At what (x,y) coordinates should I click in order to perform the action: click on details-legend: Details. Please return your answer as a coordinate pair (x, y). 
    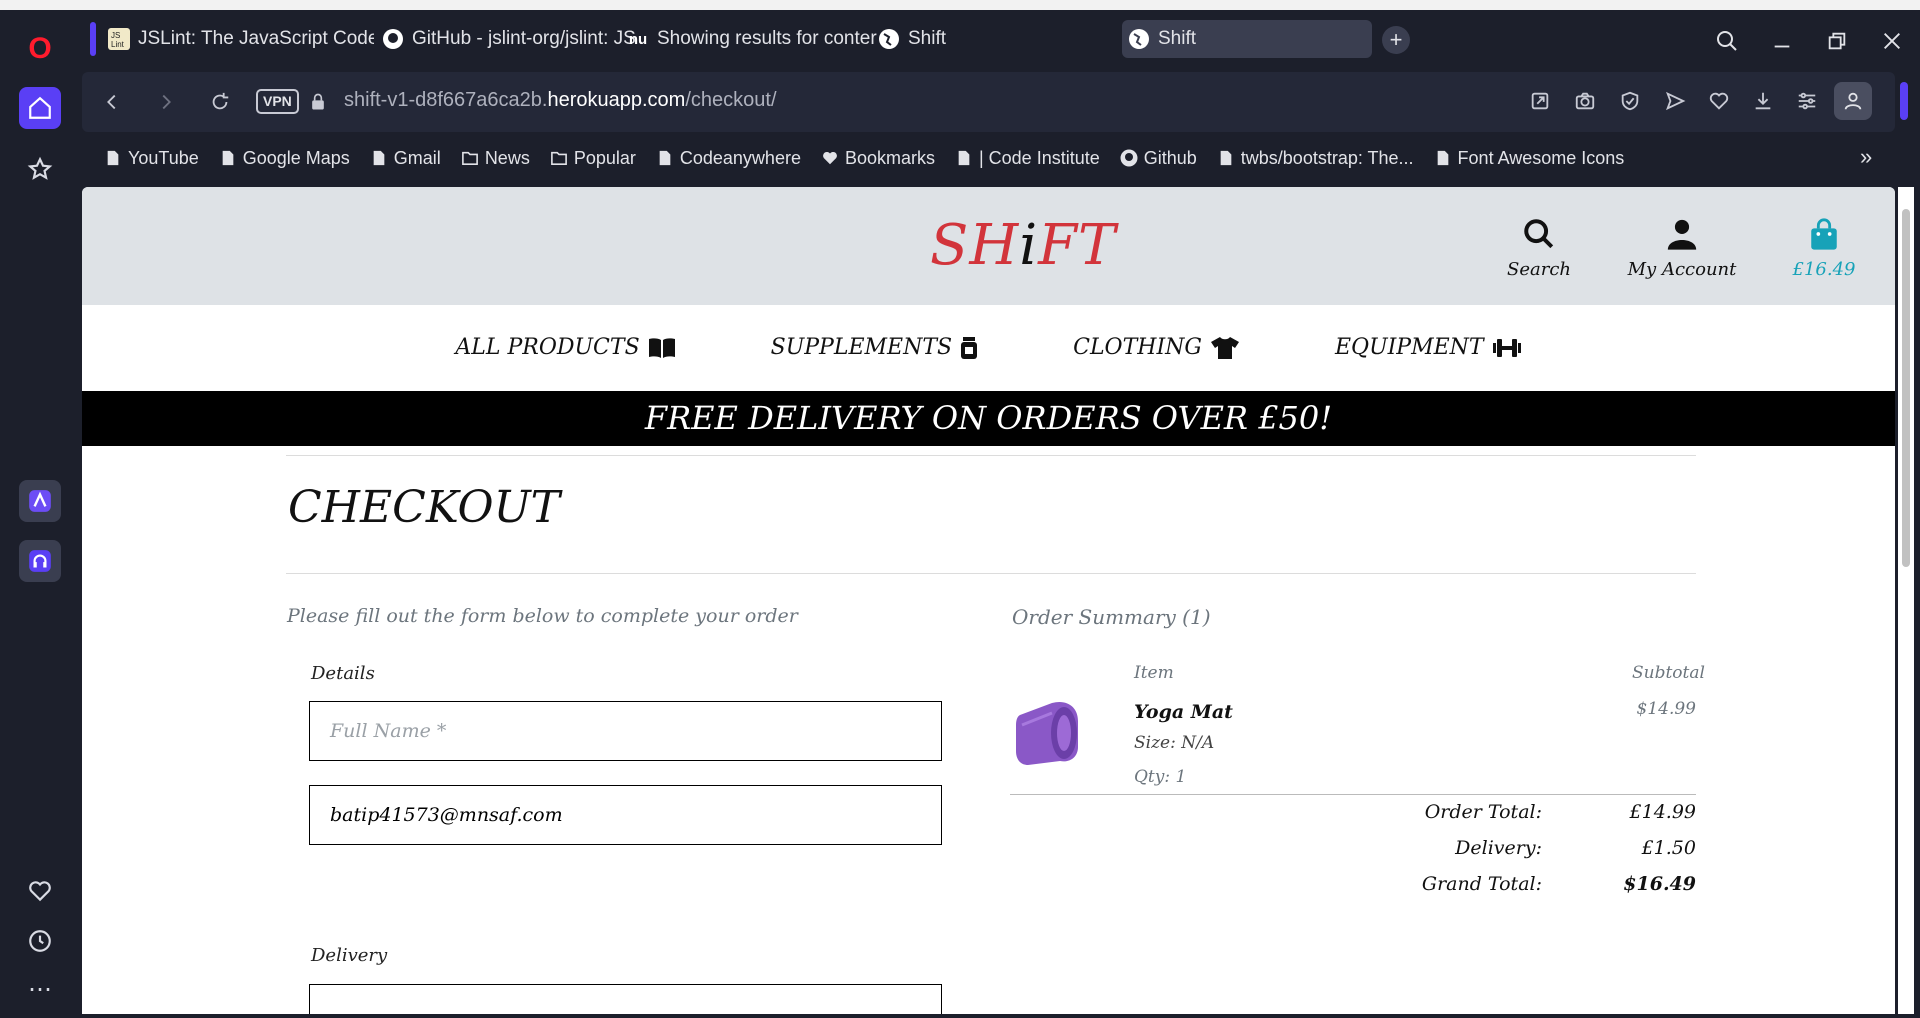
    Looking at the image, I should click on (343, 673).